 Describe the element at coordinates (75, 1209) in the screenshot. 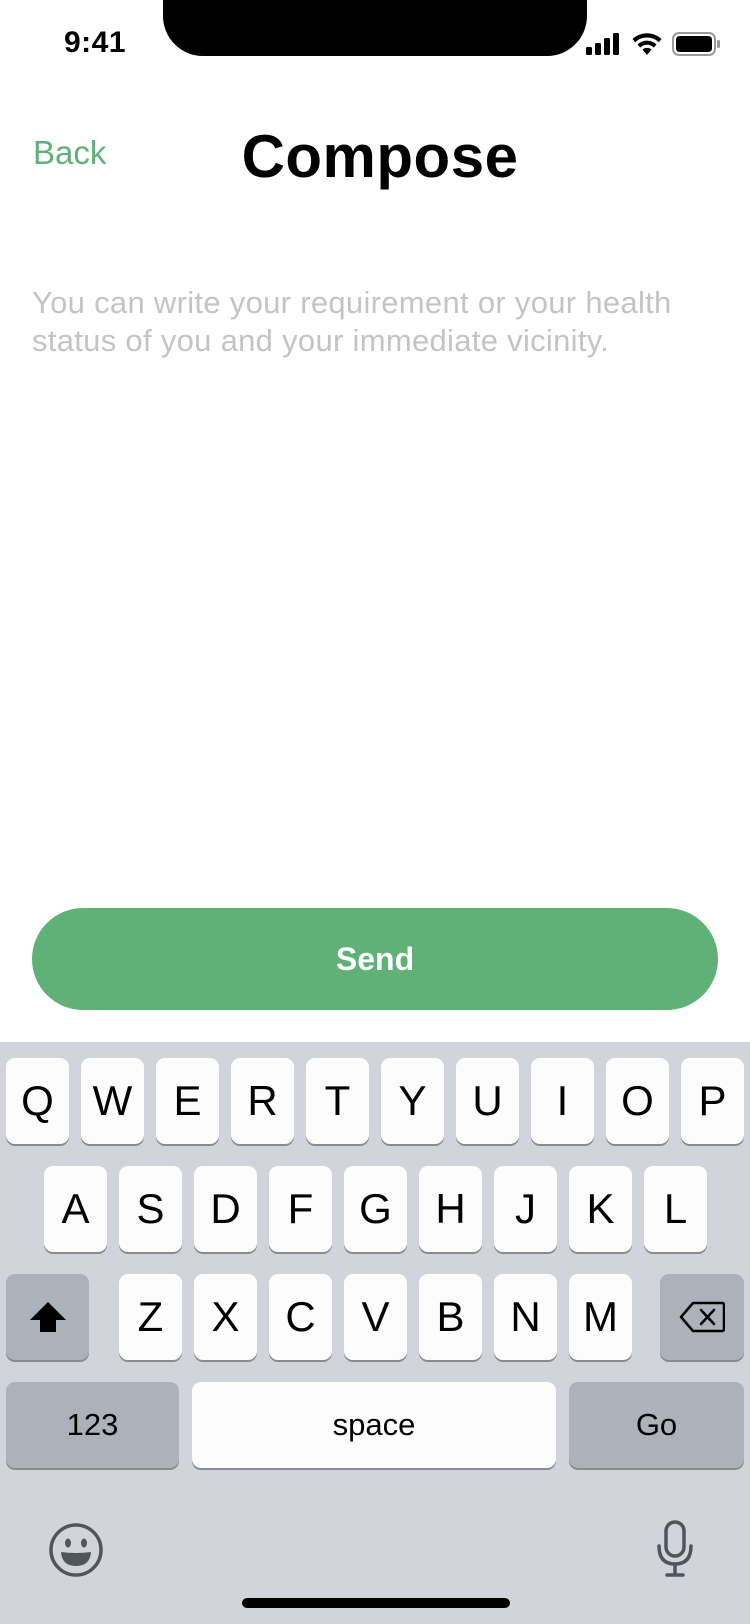

I see `key-a: A` at that location.